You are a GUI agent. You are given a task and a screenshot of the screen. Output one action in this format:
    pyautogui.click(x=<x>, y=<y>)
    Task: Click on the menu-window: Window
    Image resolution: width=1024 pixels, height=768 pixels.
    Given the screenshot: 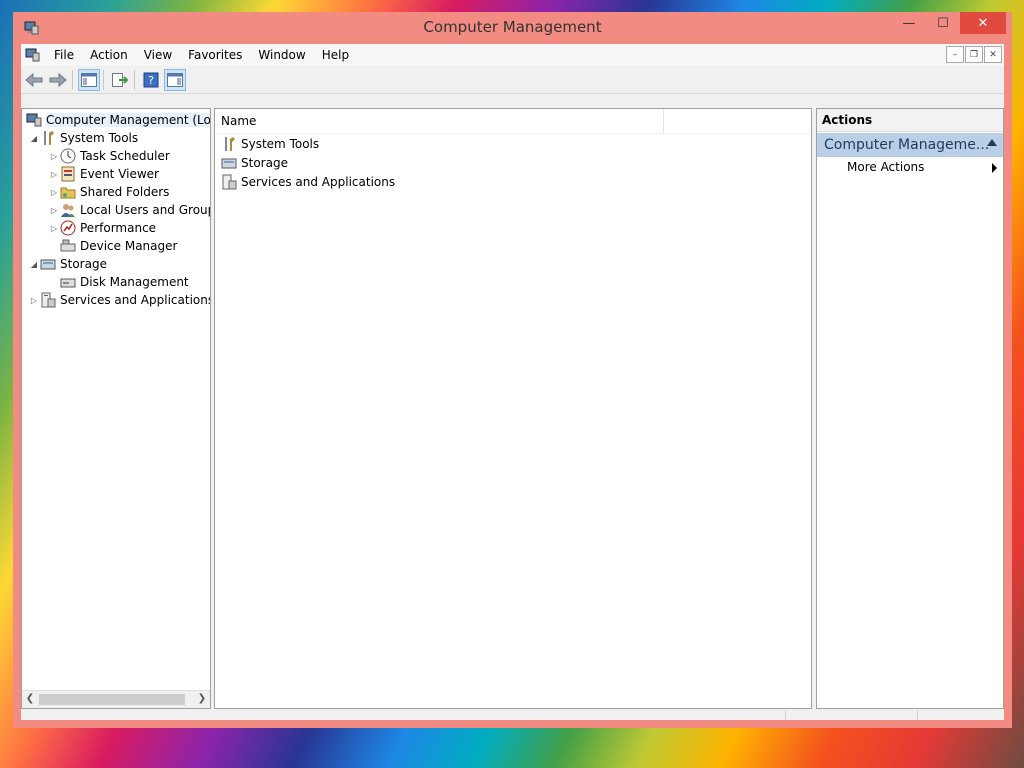 What is the action you would take?
    pyautogui.click(x=281, y=55)
    